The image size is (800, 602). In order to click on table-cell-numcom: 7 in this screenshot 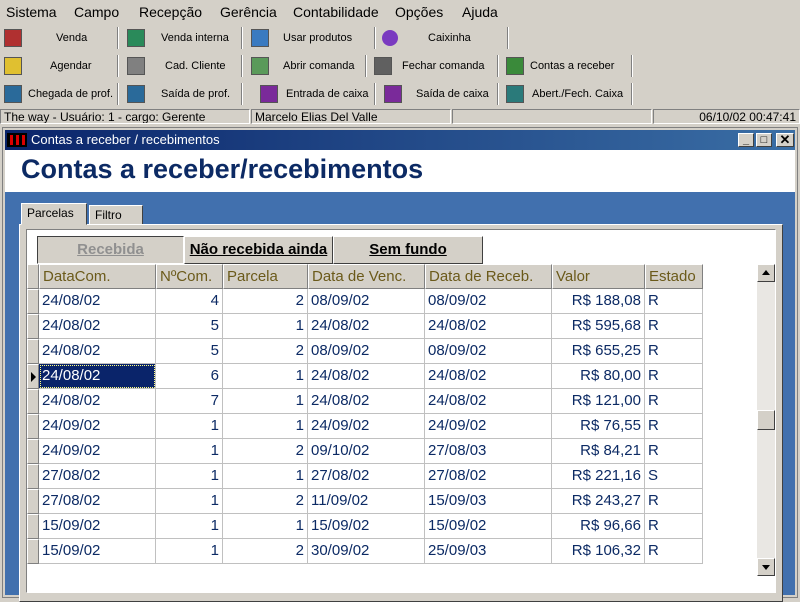, I will do `click(189, 401)`.